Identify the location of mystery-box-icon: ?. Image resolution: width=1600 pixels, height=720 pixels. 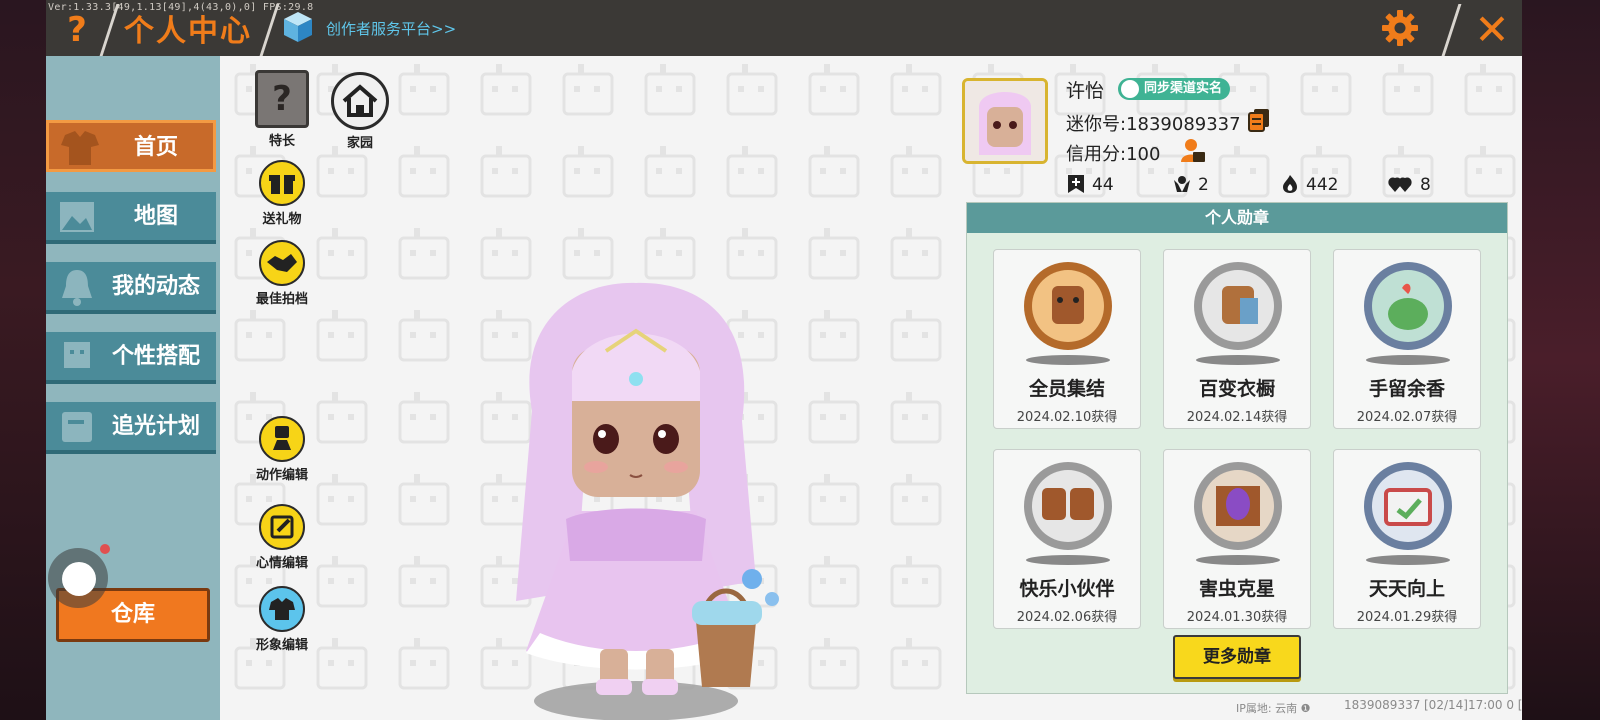
(282, 99).